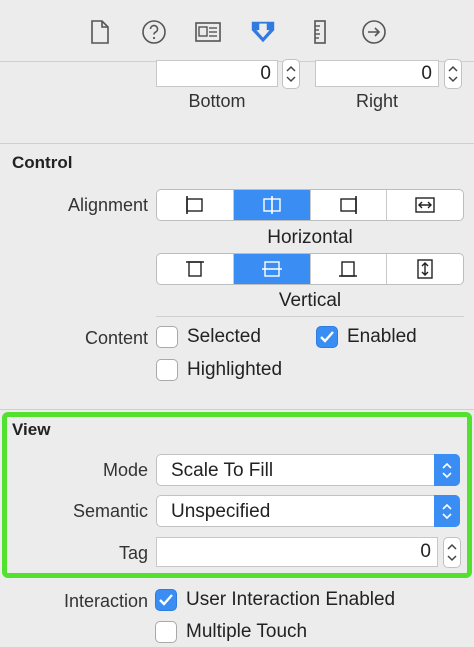  I want to click on align-fill-vertical-segment, so click(425, 269).